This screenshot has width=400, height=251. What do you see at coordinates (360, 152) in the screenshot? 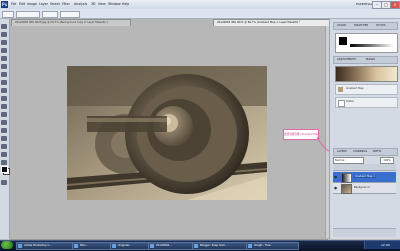
I see `tab-channels: CHANNELS` at bounding box center [360, 152].